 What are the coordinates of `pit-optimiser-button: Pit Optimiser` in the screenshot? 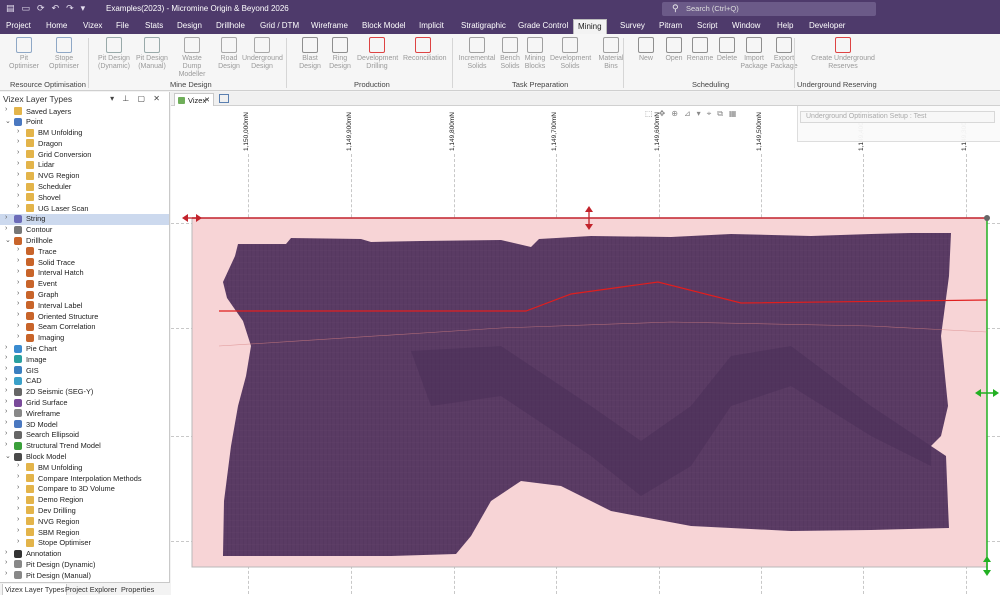 It's located at (24, 54).